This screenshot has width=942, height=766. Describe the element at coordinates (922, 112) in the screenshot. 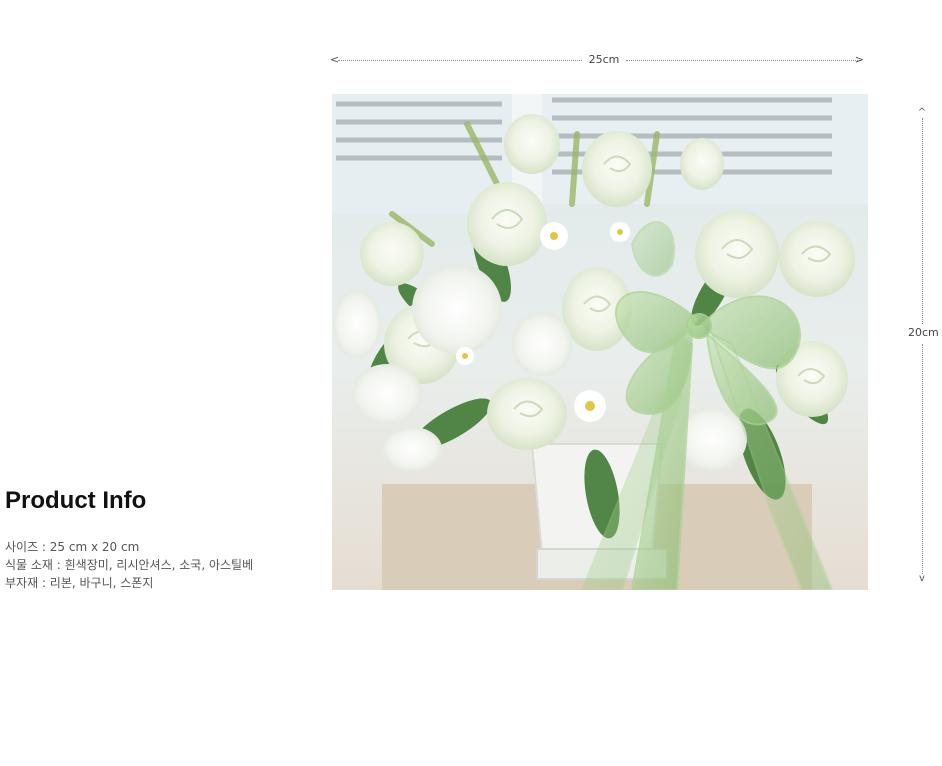

I see `arrow-up-icon: ^` at that location.